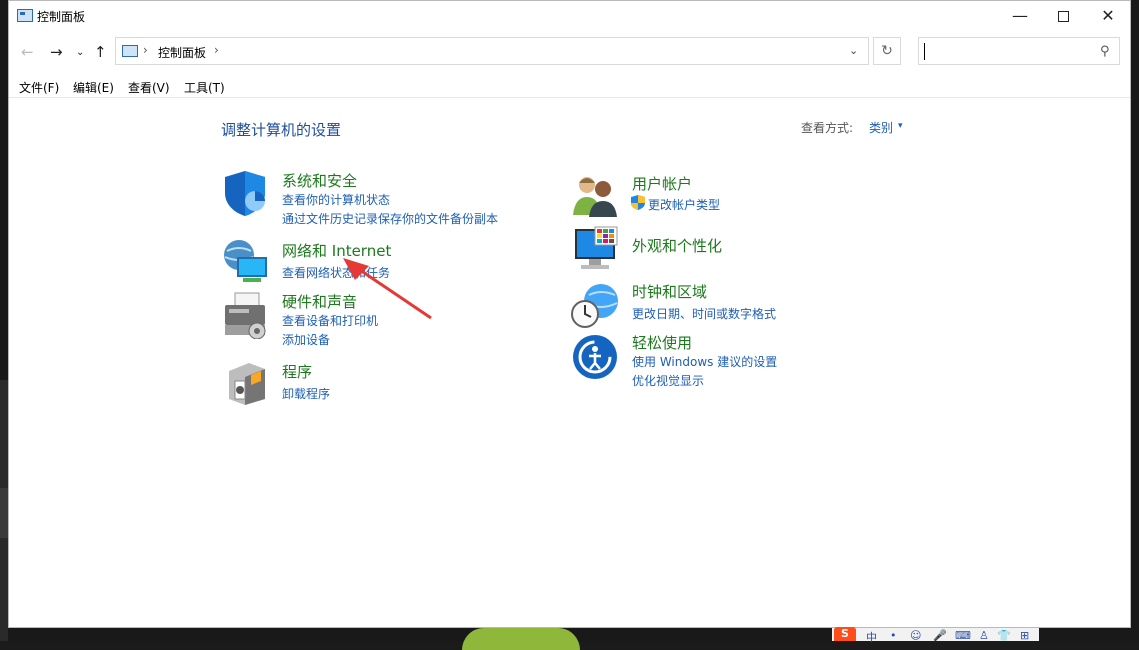 The width and height of the screenshot is (1139, 650). Describe the element at coordinates (668, 380) in the screenshot. I see `link-optimize-visual-display: 优化视觉显示` at that location.